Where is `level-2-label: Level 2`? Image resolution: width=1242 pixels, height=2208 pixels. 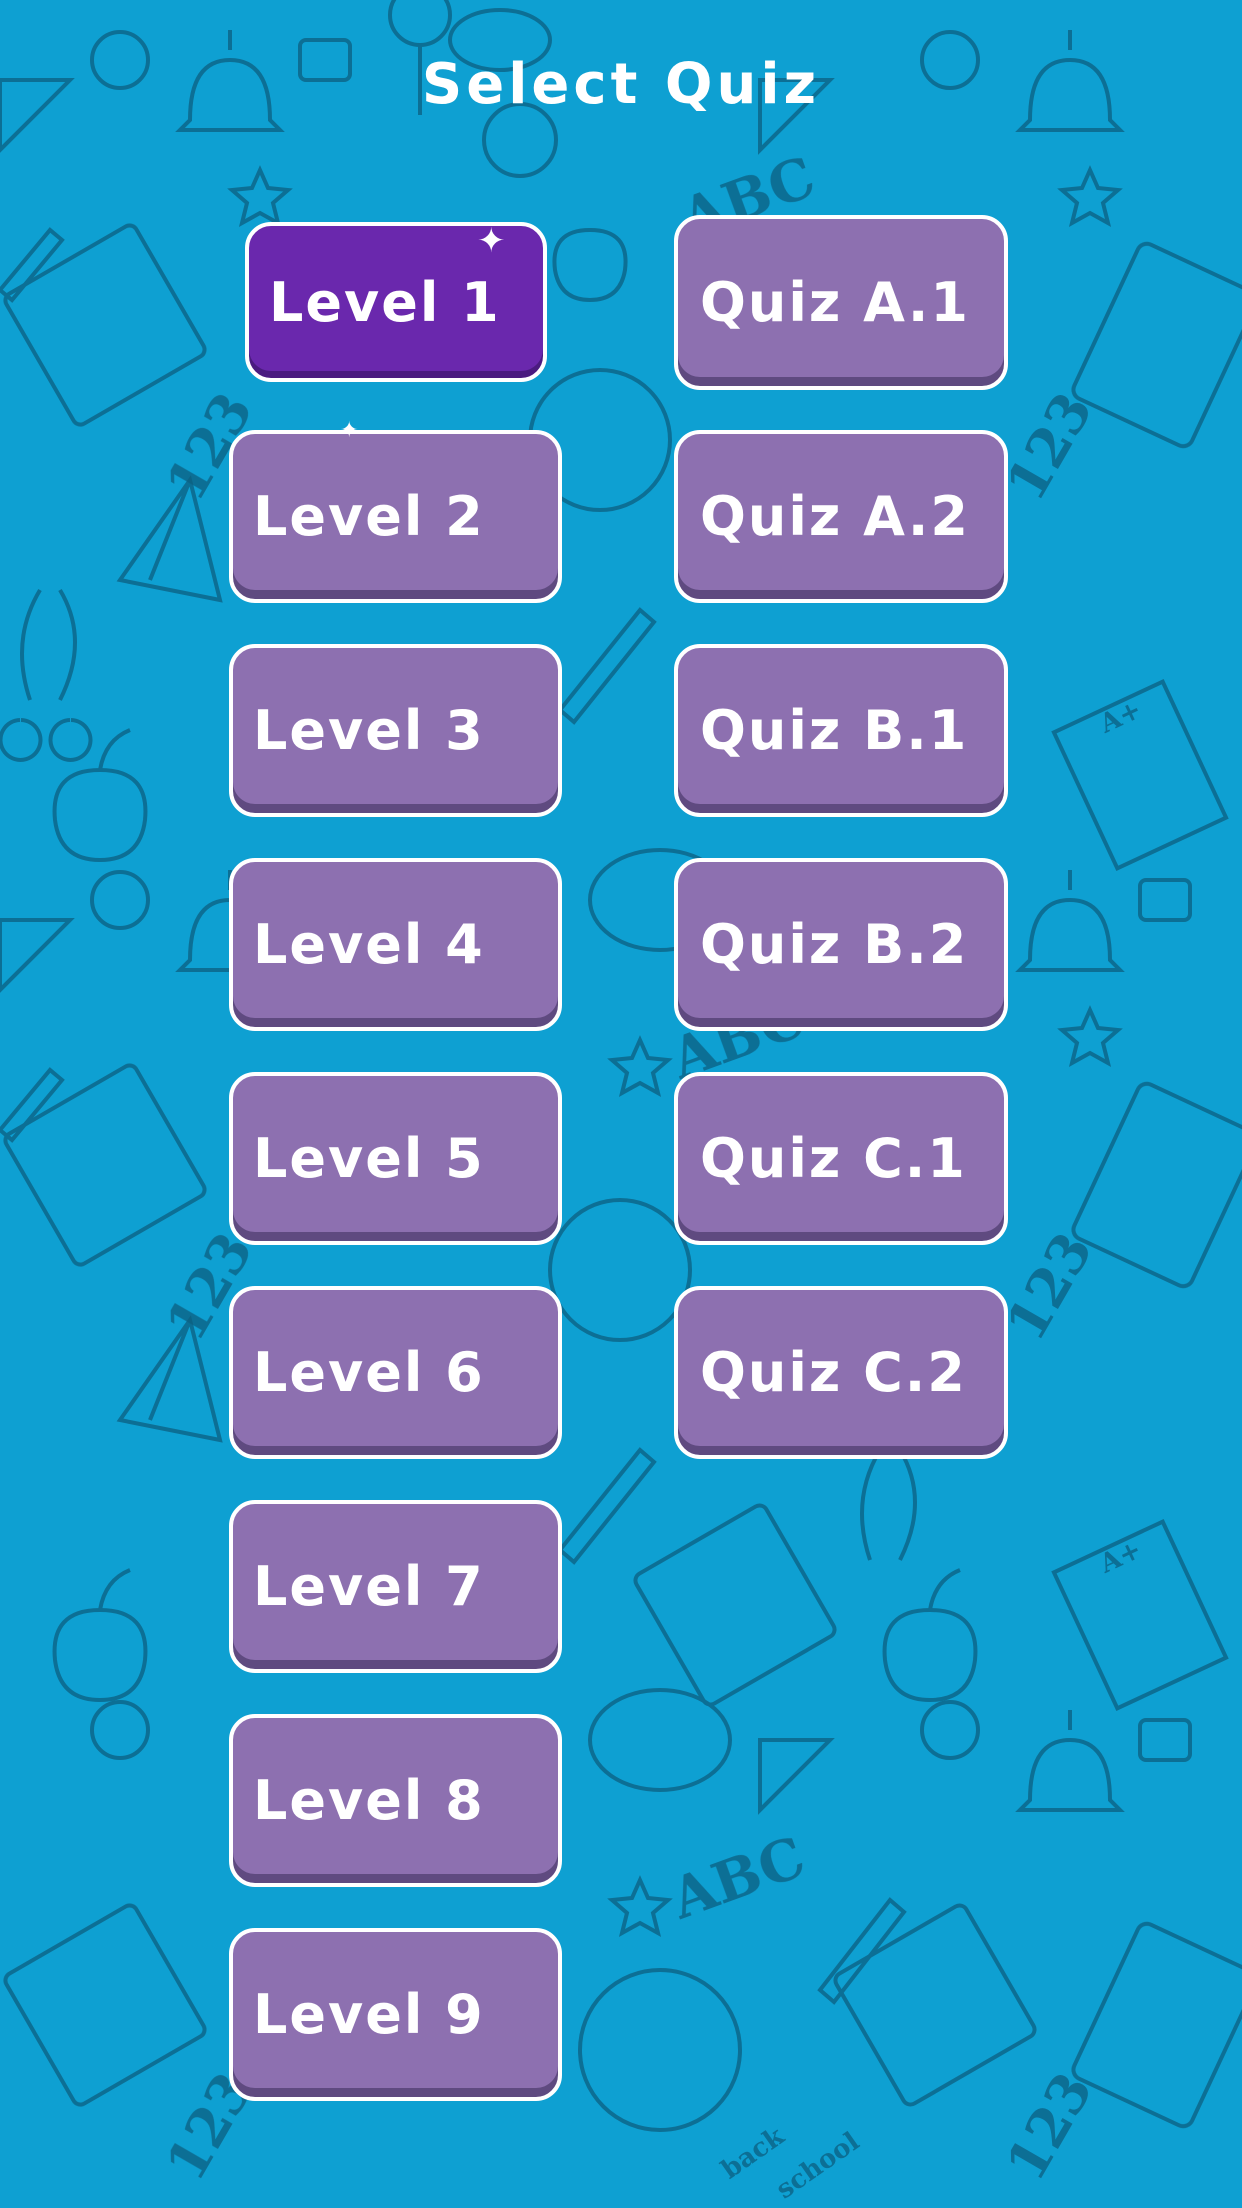 level-2-label: Level 2 is located at coordinates (369, 516).